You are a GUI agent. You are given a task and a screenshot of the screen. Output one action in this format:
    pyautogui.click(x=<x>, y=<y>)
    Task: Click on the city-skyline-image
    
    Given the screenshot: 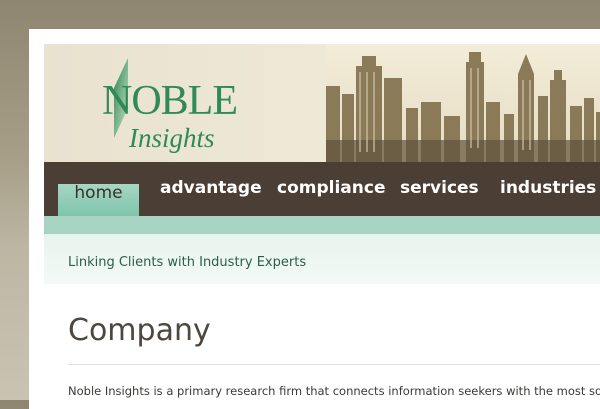 What is the action you would take?
    pyautogui.click(x=463, y=103)
    